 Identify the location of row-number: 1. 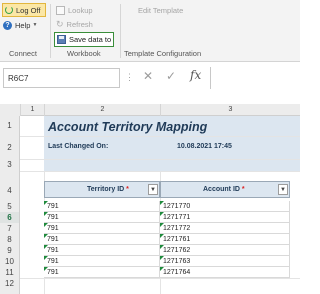
(10, 126).